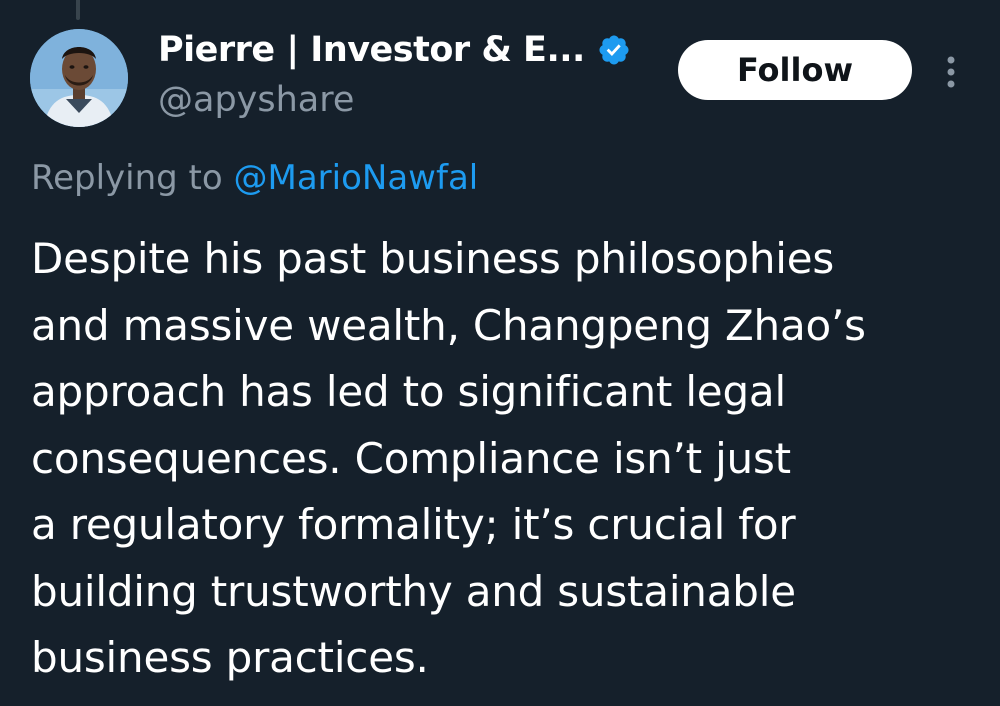 The height and width of the screenshot is (706, 1000). What do you see at coordinates (951, 72) in the screenshot?
I see `more-vertical-icon` at bounding box center [951, 72].